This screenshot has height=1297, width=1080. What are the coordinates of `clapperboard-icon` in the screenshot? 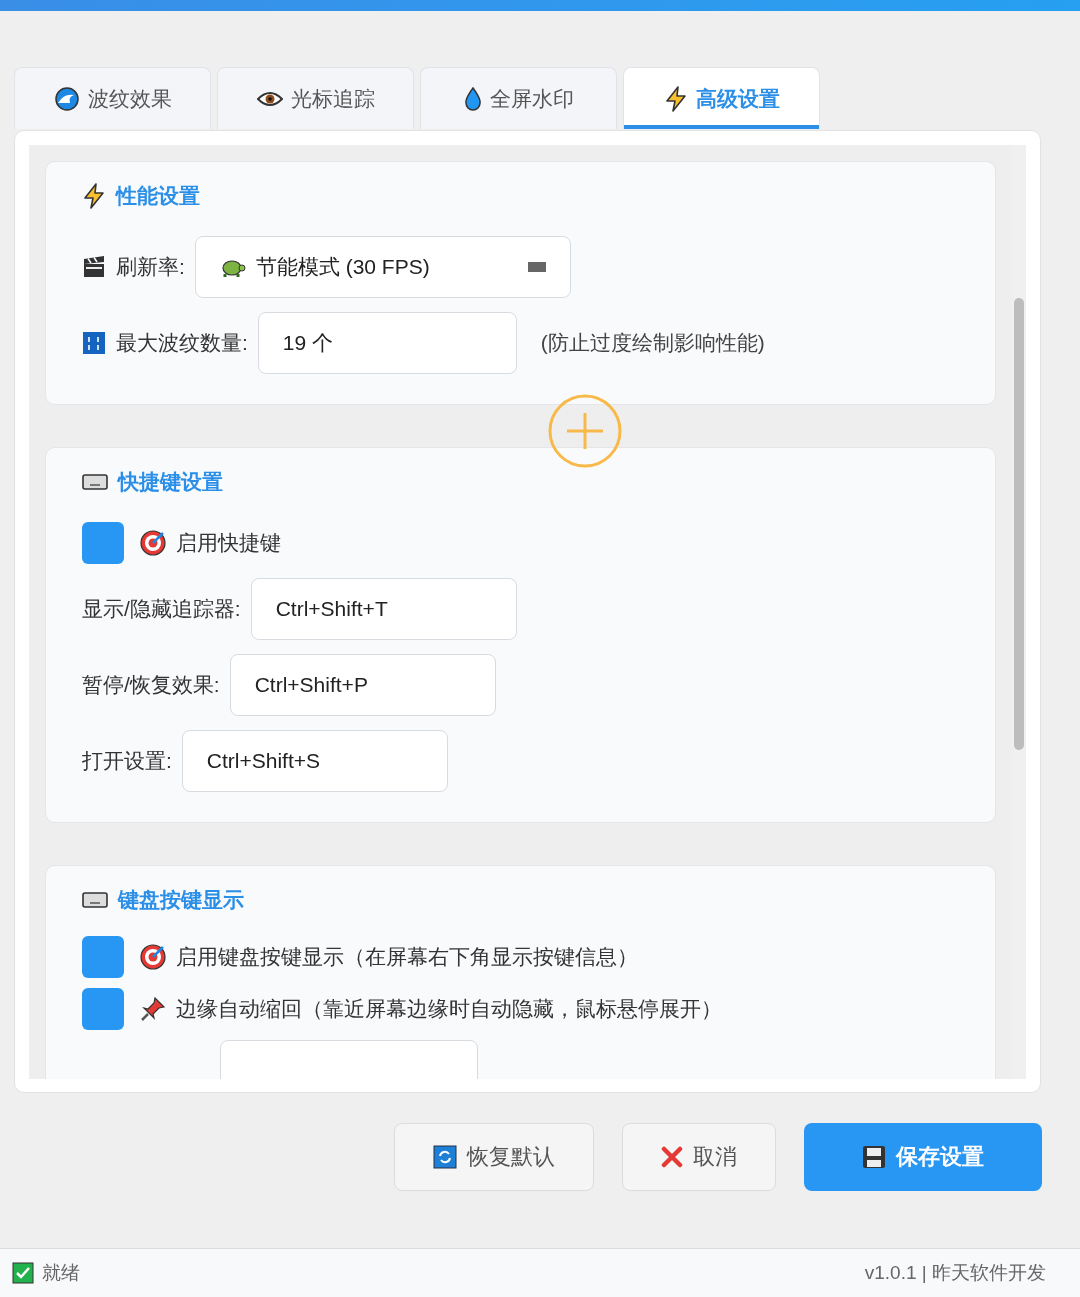 It's located at (94, 267).